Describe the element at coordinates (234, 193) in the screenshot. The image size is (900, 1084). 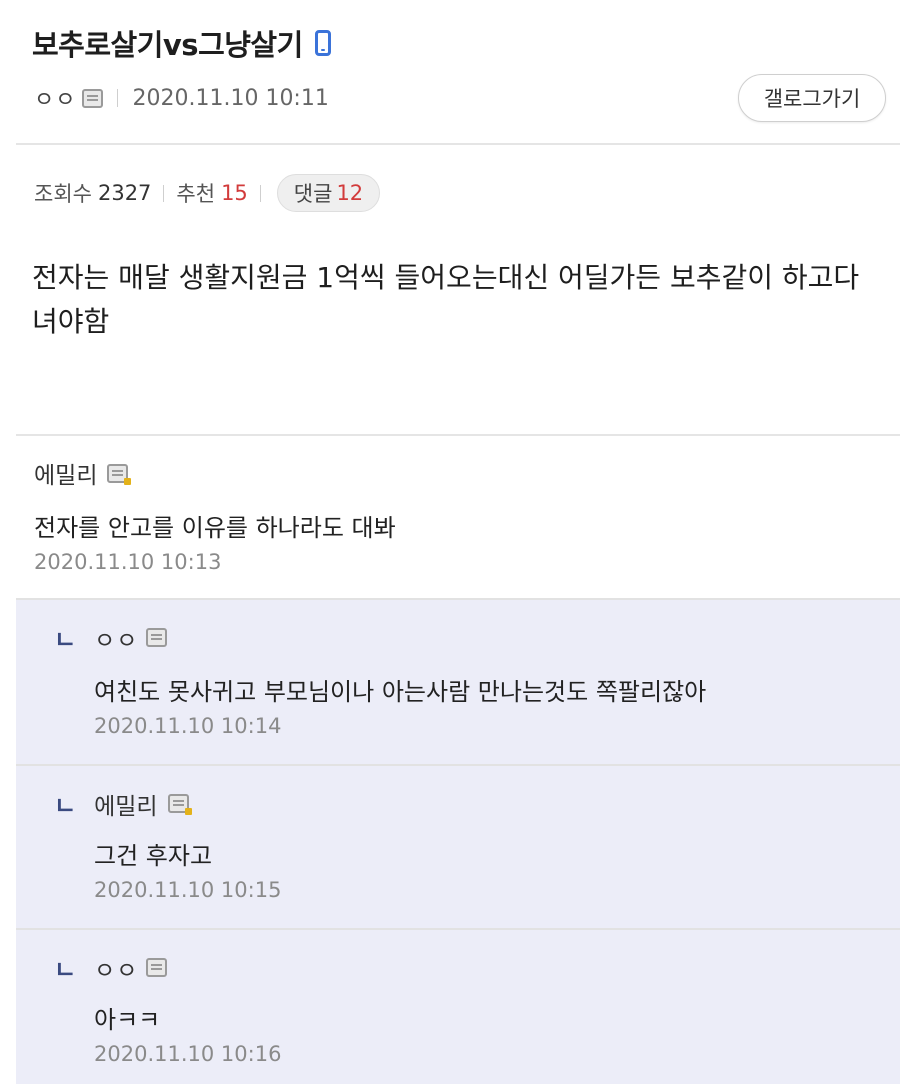
I see `recommend-count: 15` at that location.